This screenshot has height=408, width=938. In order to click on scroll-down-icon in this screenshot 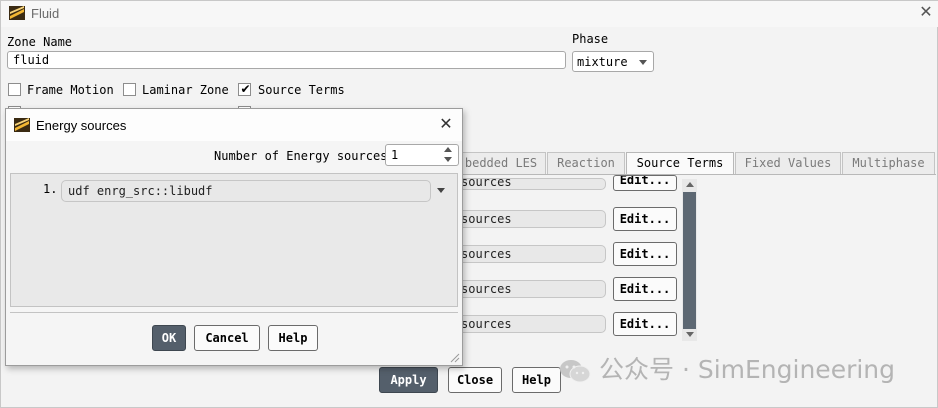, I will do `click(690, 334)`.